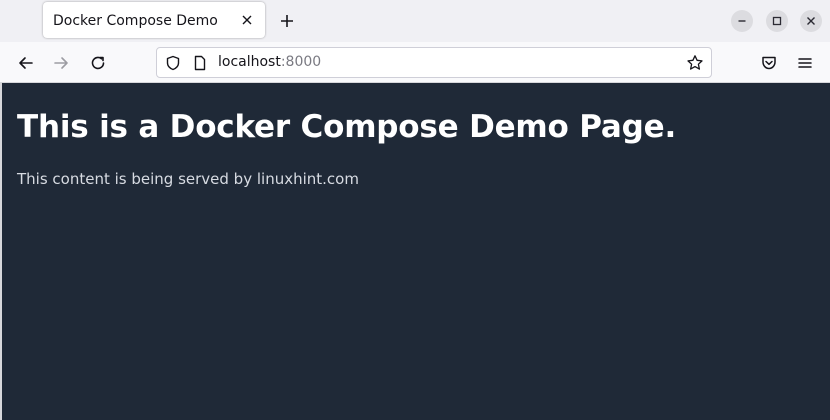  What do you see at coordinates (415, 21) in the screenshot?
I see `tab-strip: Docker Compose Demo` at bounding box center [415, 21].